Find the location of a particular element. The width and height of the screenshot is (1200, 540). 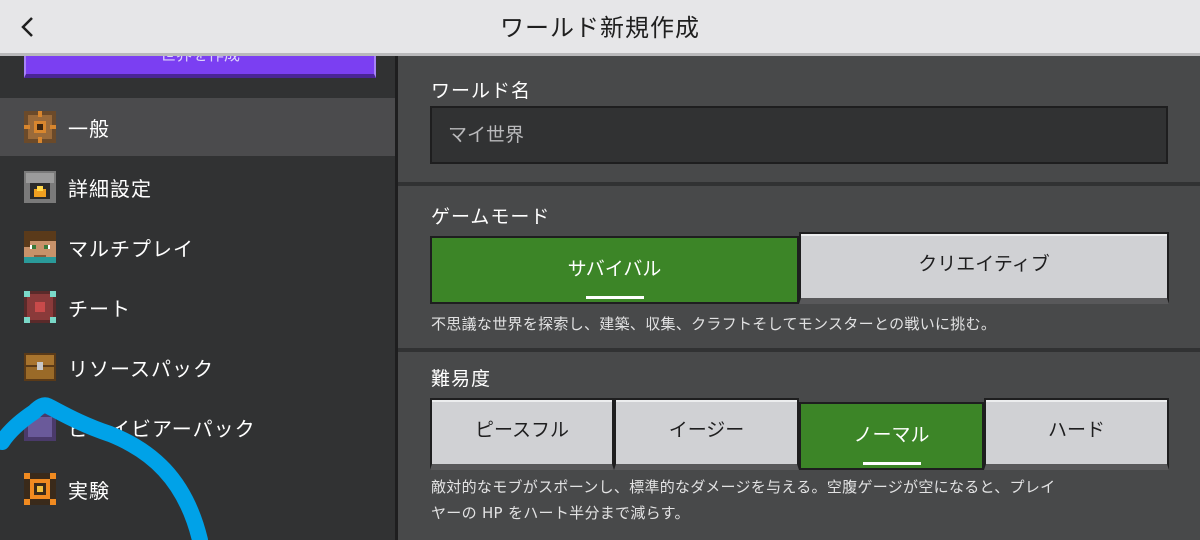

easy-button: イージー is located at coordinates (706, 434).